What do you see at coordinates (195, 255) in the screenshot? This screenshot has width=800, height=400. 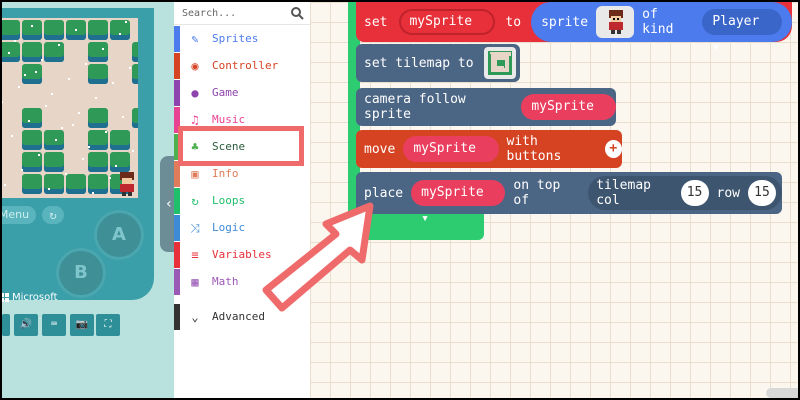 I see `variables-icon: ≡` at bounding box center [195, 255].